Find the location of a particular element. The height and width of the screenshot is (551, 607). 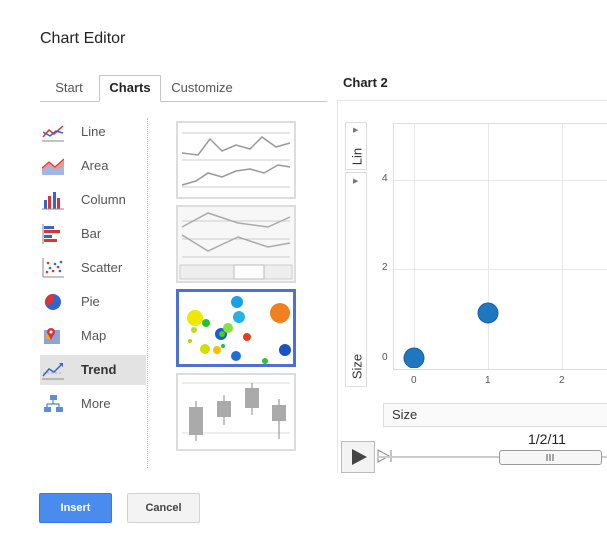

thumbnail-motion-bubble is located at coordinates (236, 328).